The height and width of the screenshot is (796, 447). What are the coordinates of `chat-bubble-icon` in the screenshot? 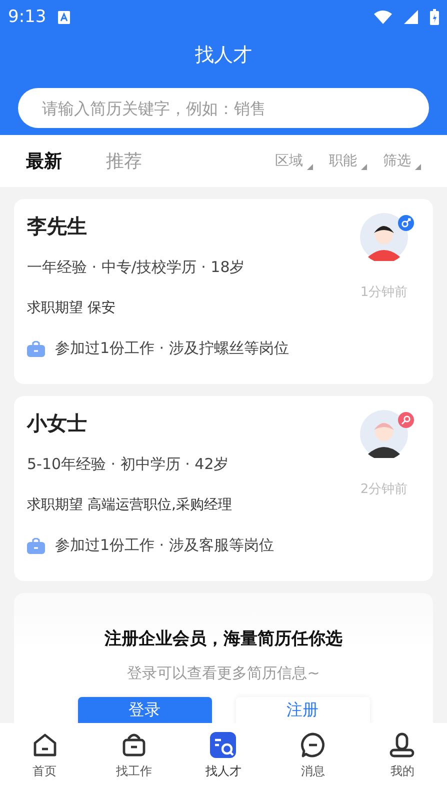 It's located at (312, 745).